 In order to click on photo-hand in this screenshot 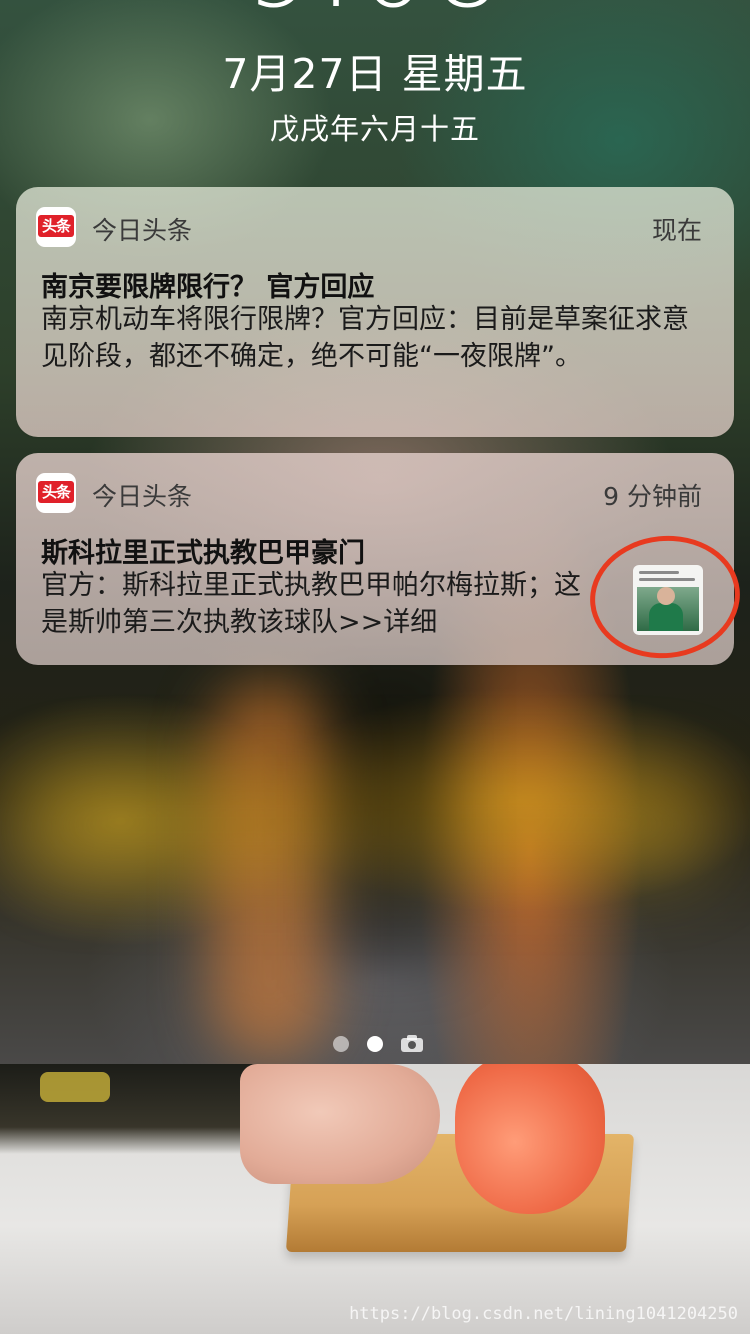, I will do `click(340, 1124)`.